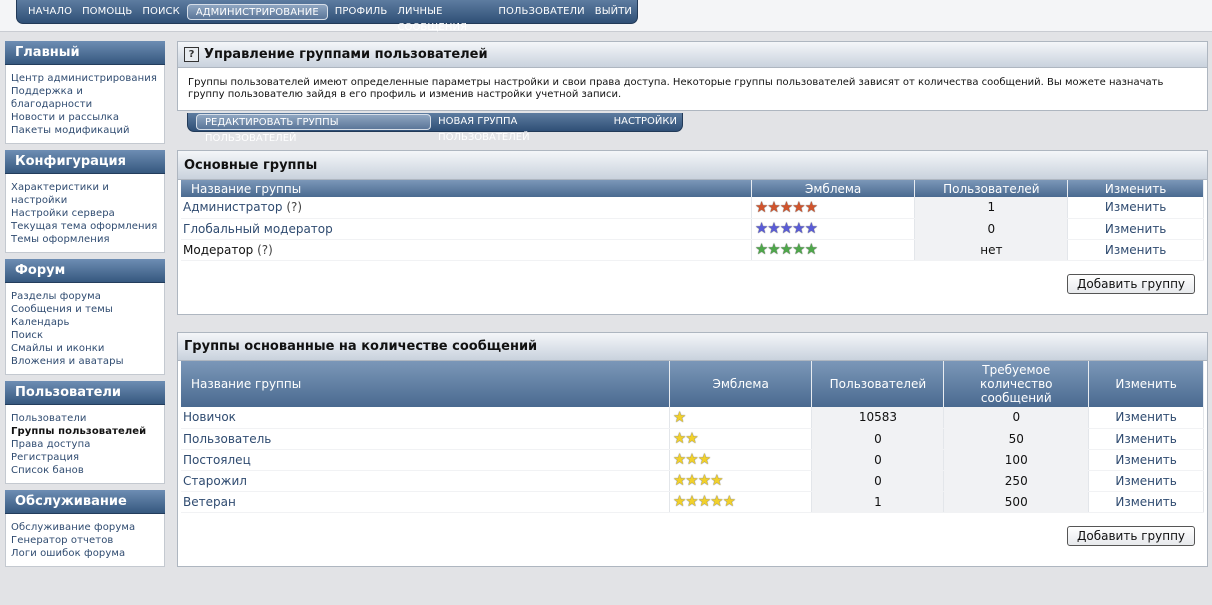 The width and height of the screenshot is (1212, 605). I want to click on section-tab: РЕДАКТИРОВАТЬ ГРУППЫ ПОЛЬЗОВАТЕЛЕЙ, so click(314, 129).